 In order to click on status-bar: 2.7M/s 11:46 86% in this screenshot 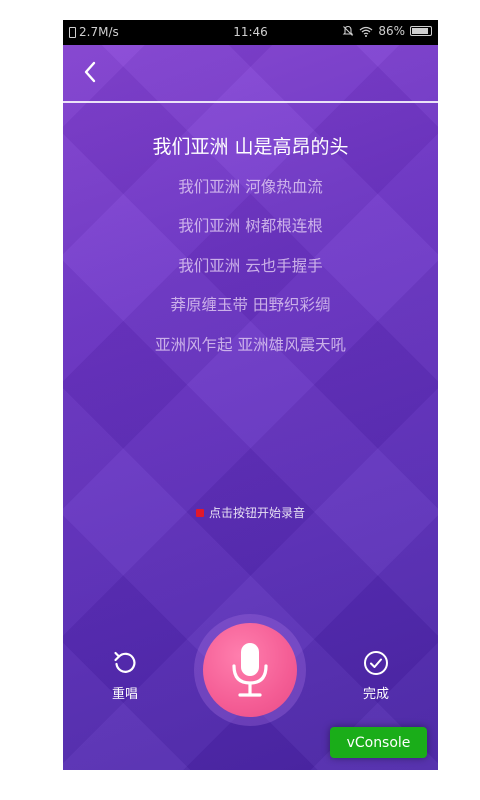, I will do `click(250, 32)`.